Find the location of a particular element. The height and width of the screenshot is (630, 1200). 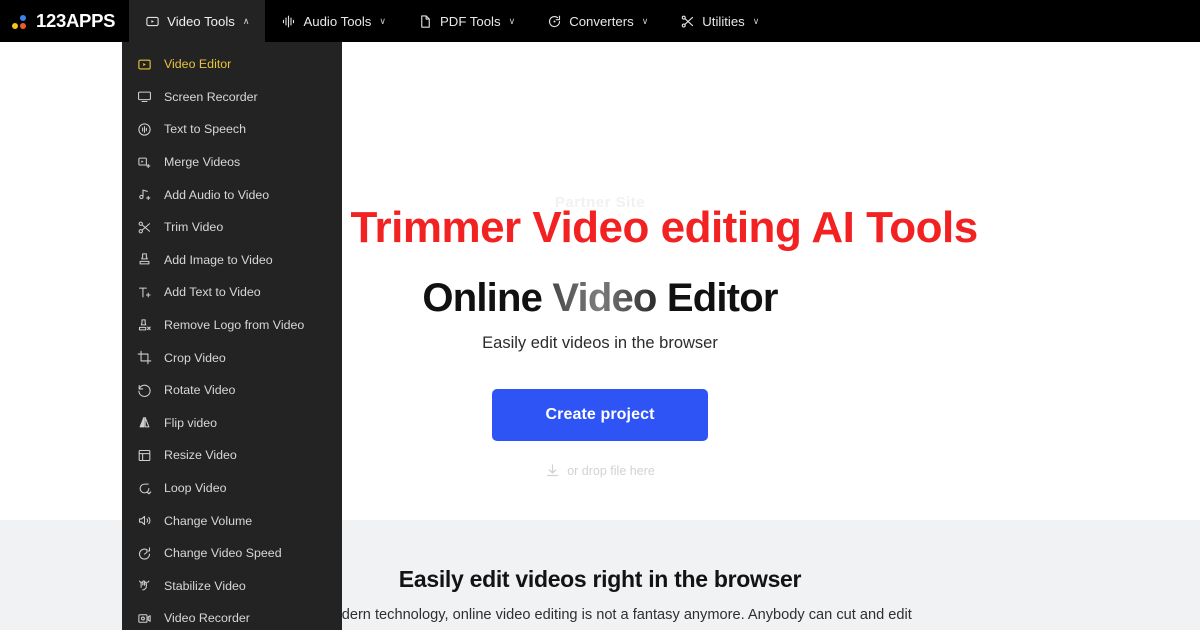

menu-item-remove-logo-from-video: Remove Logo from Video is located at coordinates (232, 325).